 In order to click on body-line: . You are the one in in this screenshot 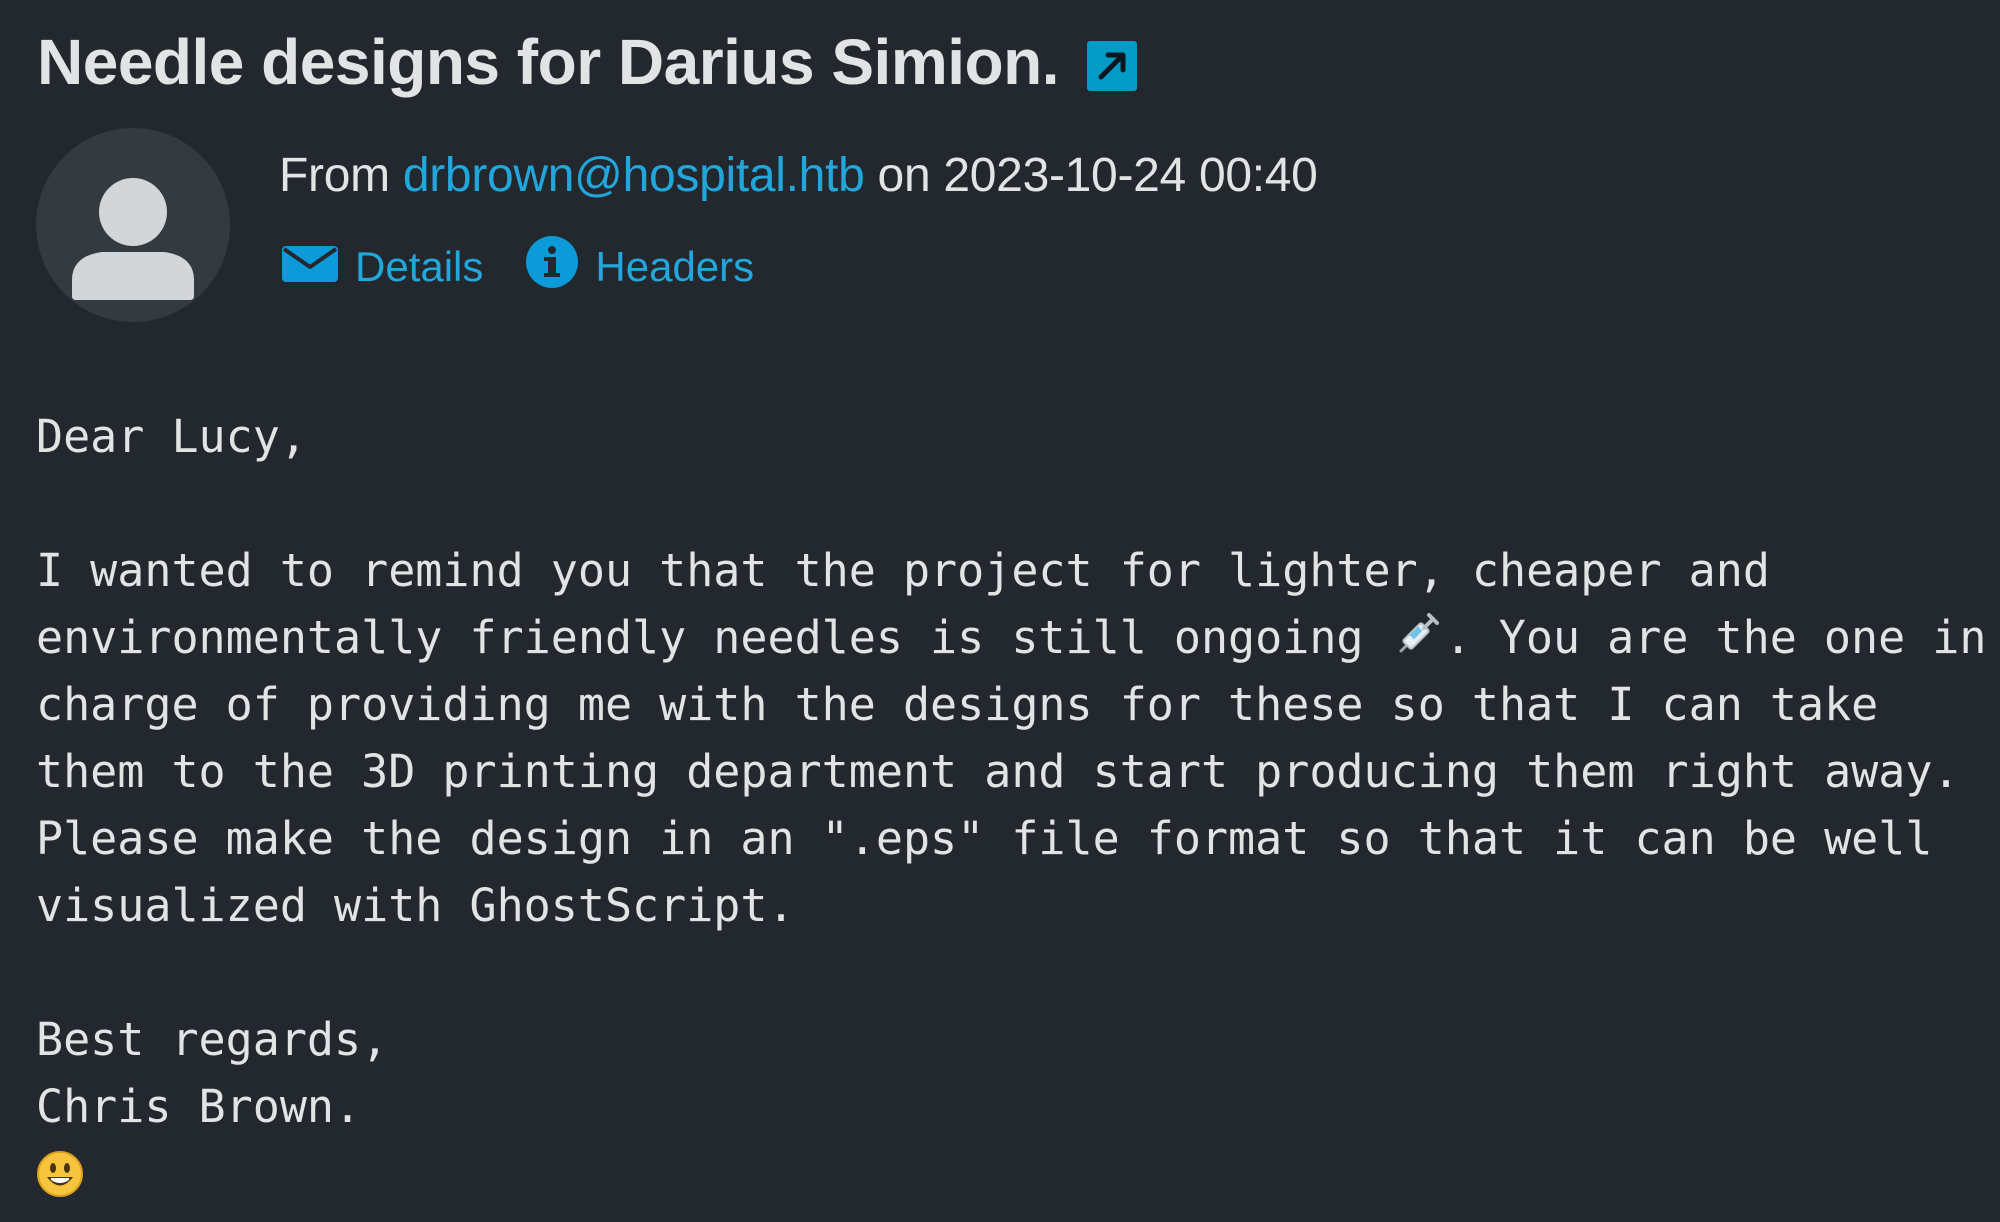, I will do `click(1715, 637)`.